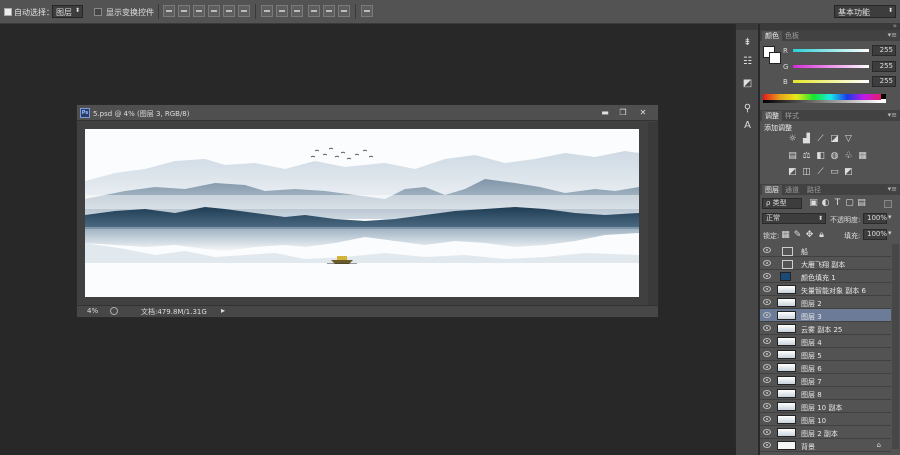 Image resolution: width=900 pixels, height=455 pixels. I want to click on layer-row: 背景 ⌂, so click(825, 445).